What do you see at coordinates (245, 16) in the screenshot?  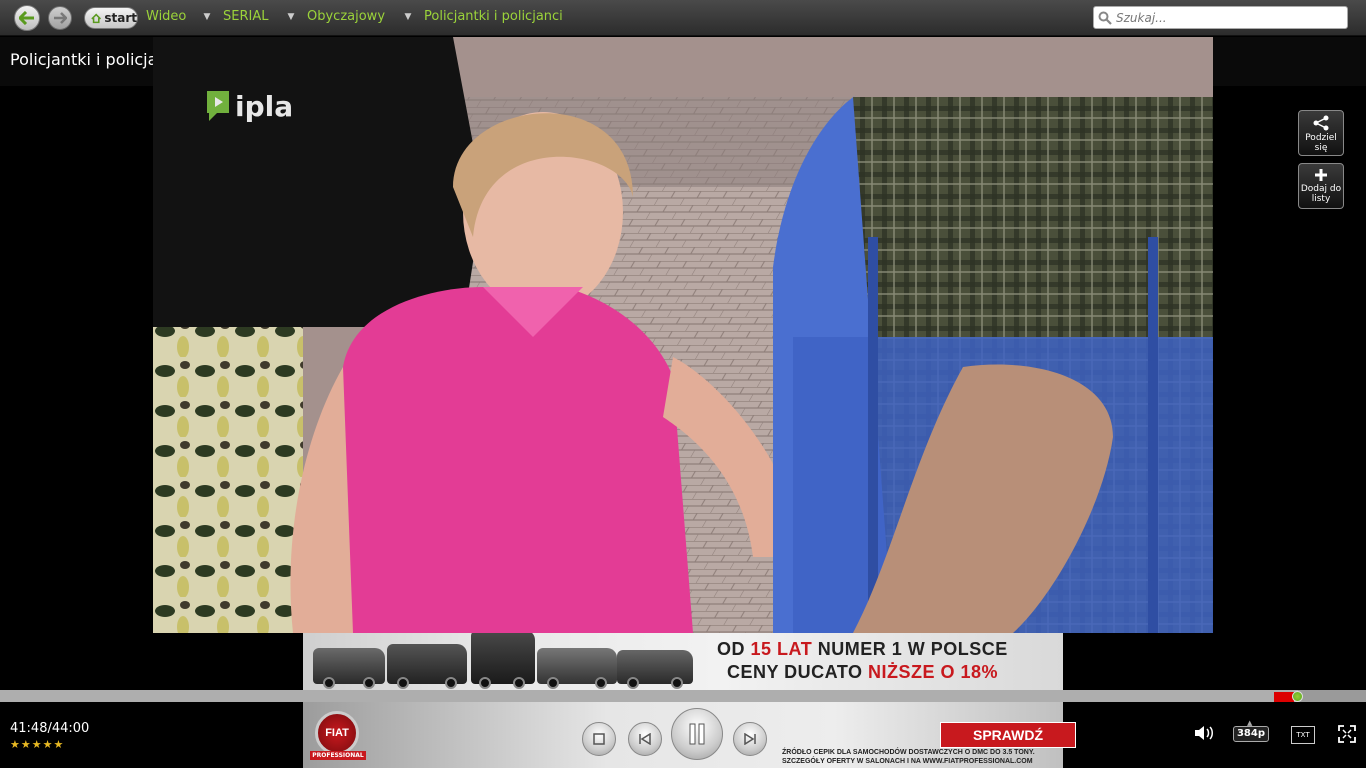 I see `breadcrumb-serial: SERIAL` at bounding box center [245, 16].